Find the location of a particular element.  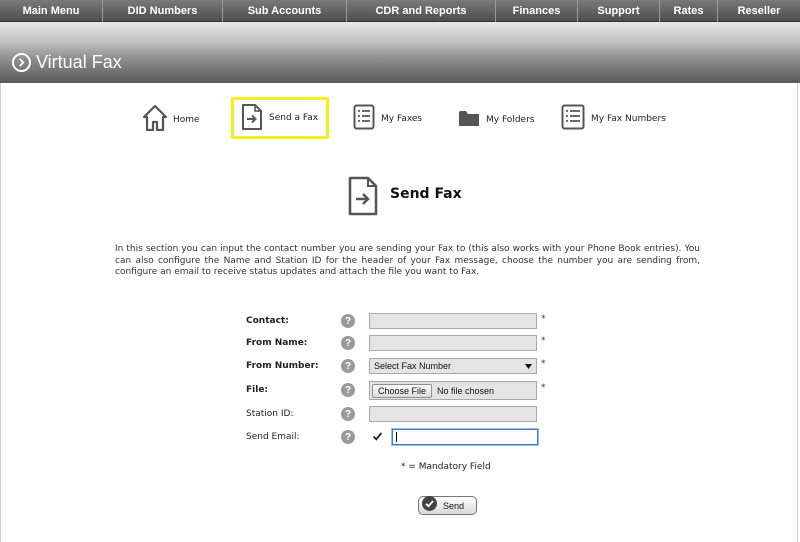

from-name-row: From Name: ? * is located at coordinates (406, 344).